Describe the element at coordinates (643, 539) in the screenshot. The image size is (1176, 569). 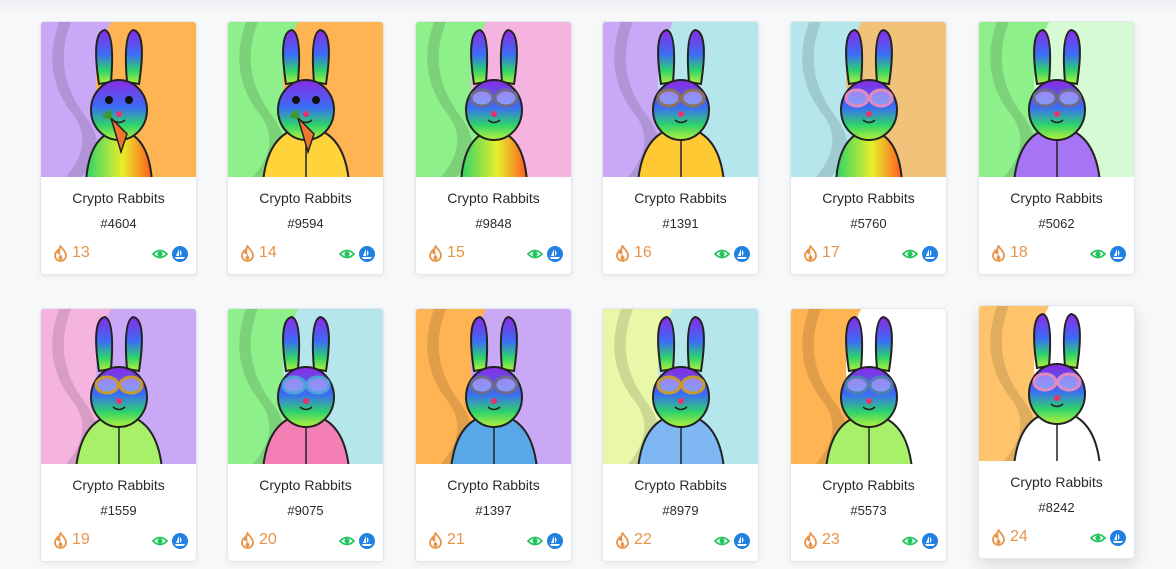
I see `like-count: 22` at that location.